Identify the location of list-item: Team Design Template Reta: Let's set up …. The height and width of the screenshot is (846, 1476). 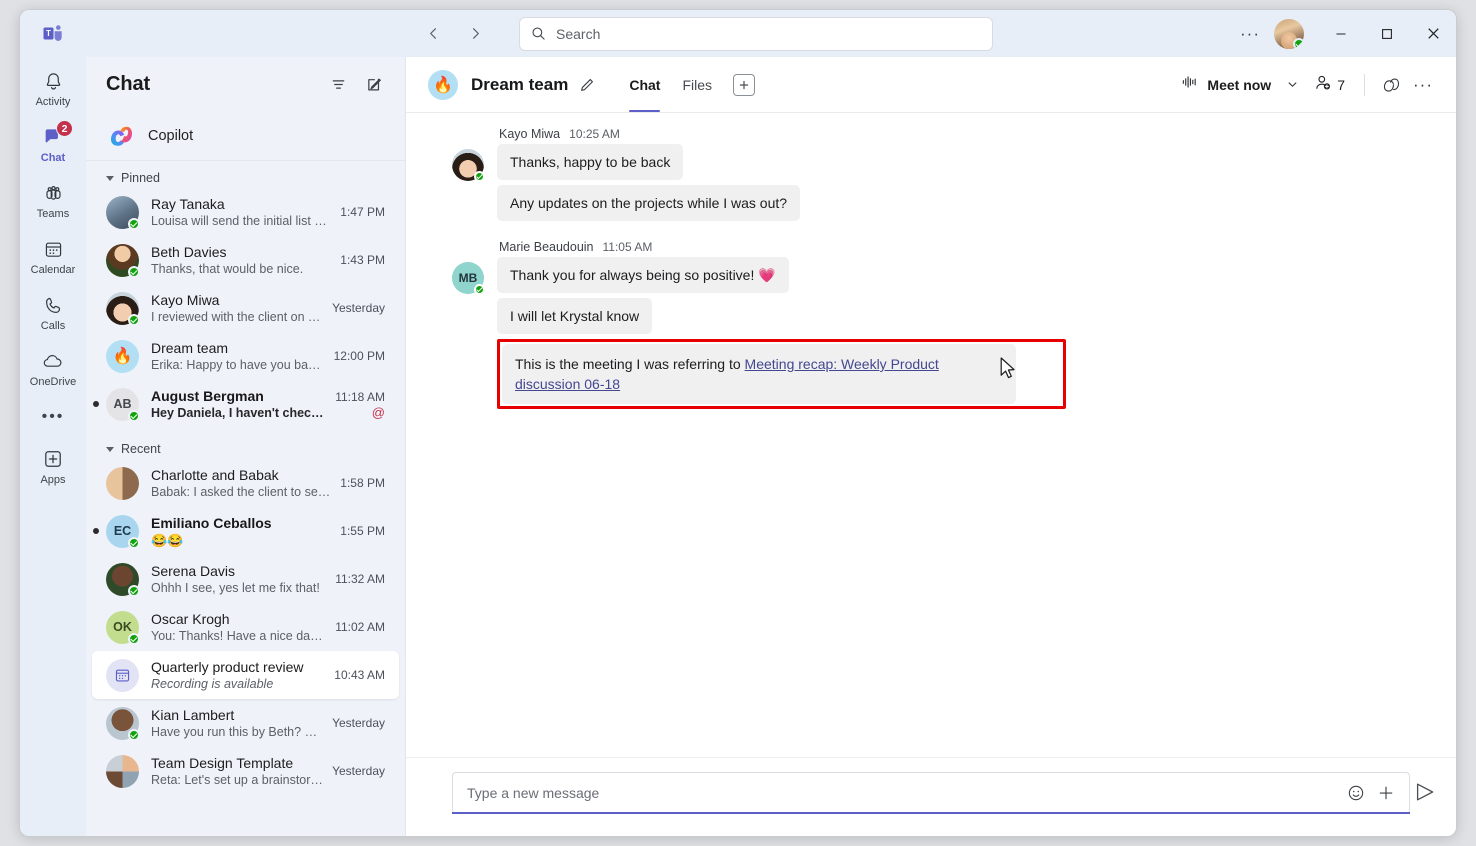
(245, 771).